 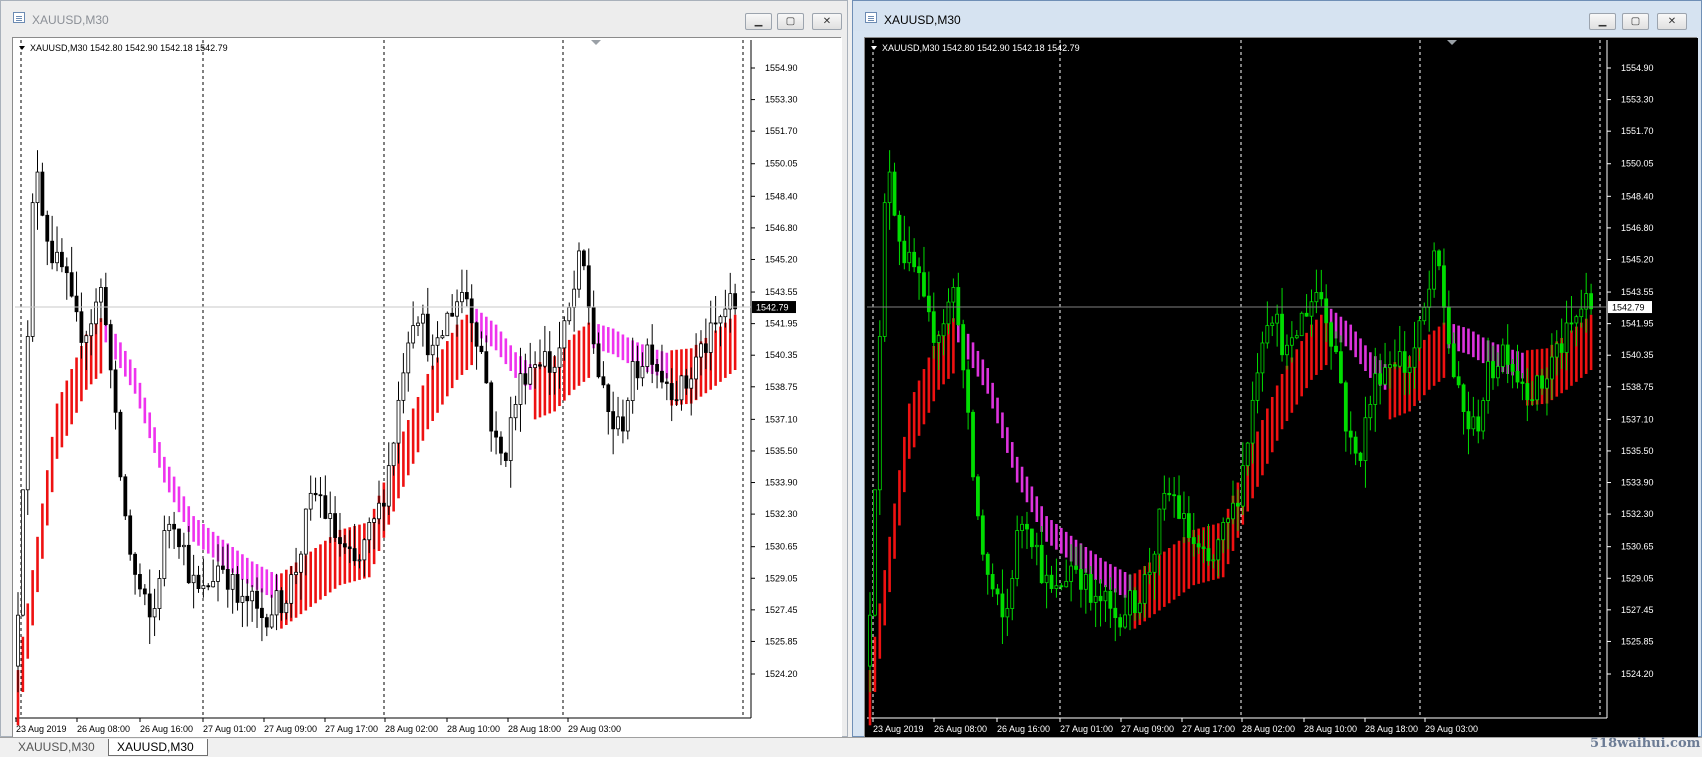 I want to click on y-tick-label: 1533.90, so click(x=781, y=483).